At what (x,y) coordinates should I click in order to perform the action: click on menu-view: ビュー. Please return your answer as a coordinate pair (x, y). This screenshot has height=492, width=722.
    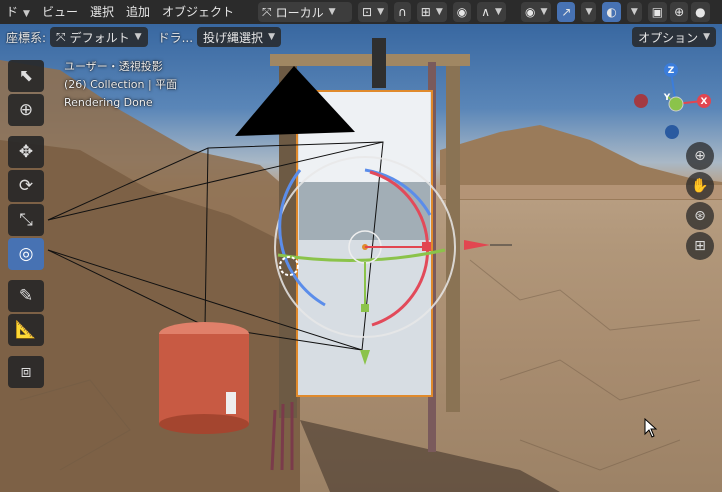
    Looking at the image, I should click on (60, 12).